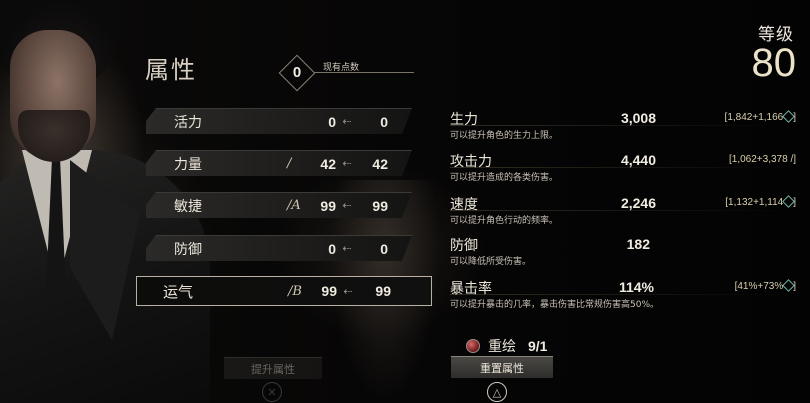 The image size is (810, 403). I want to click on level-value: 80, so click(774, 63).